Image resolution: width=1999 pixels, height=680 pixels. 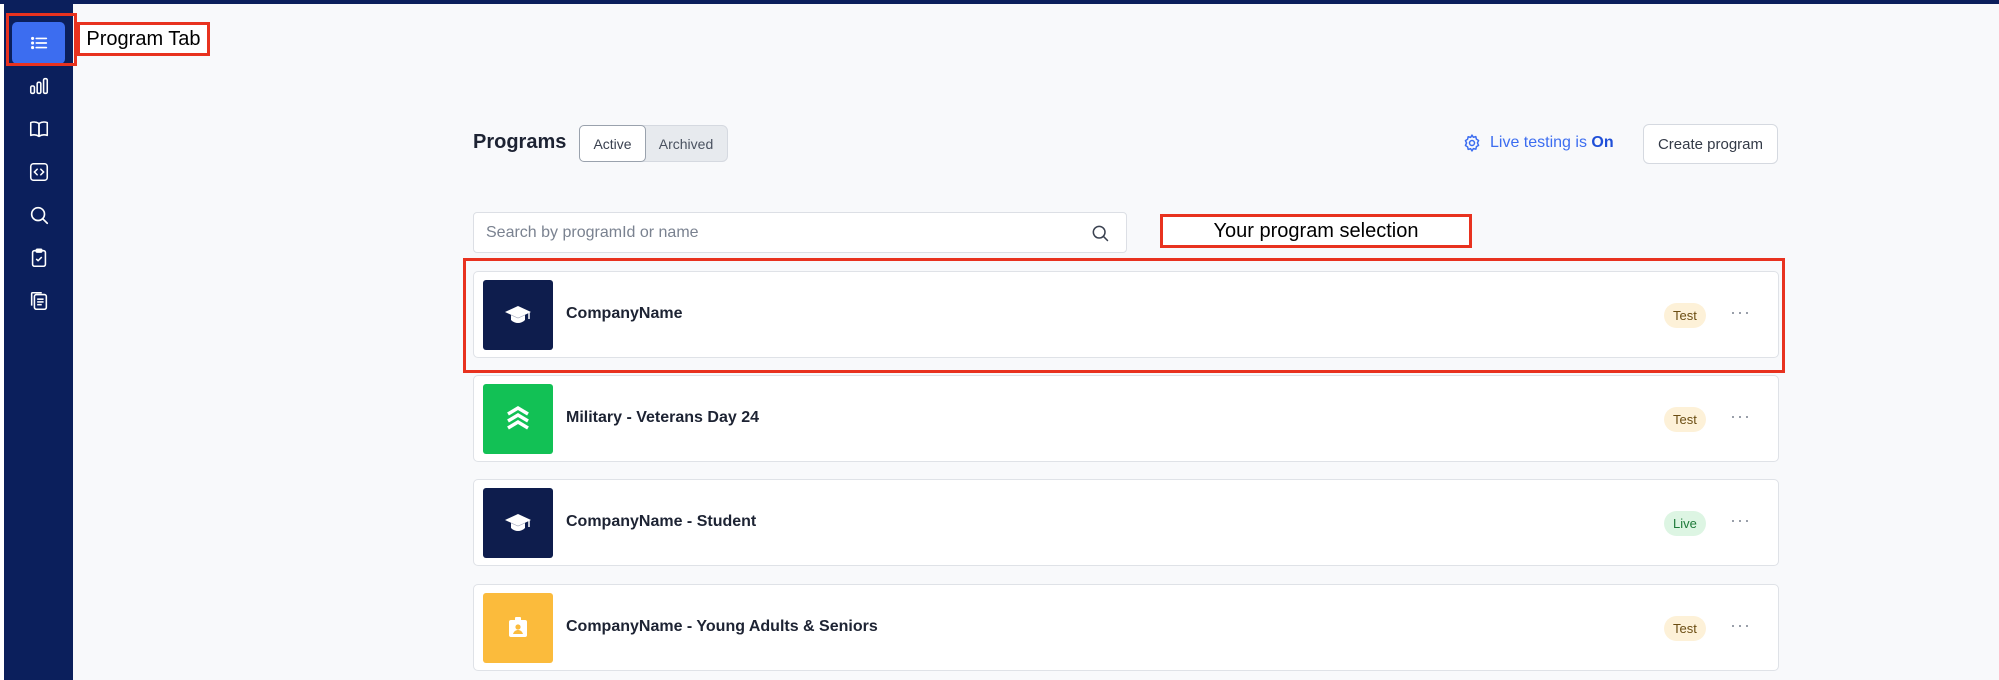 I want to click on id-badge-icon, so click(x=518, y=627).